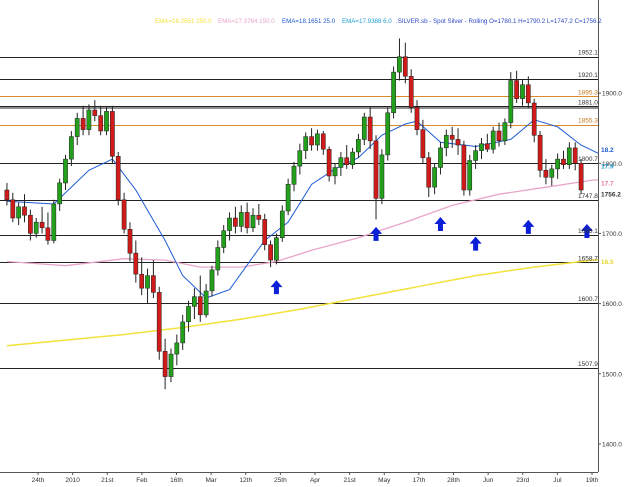  Describe the element at coordinates (384, 480) in the screenshot. I see `x-tick-label-10: May` at that location.